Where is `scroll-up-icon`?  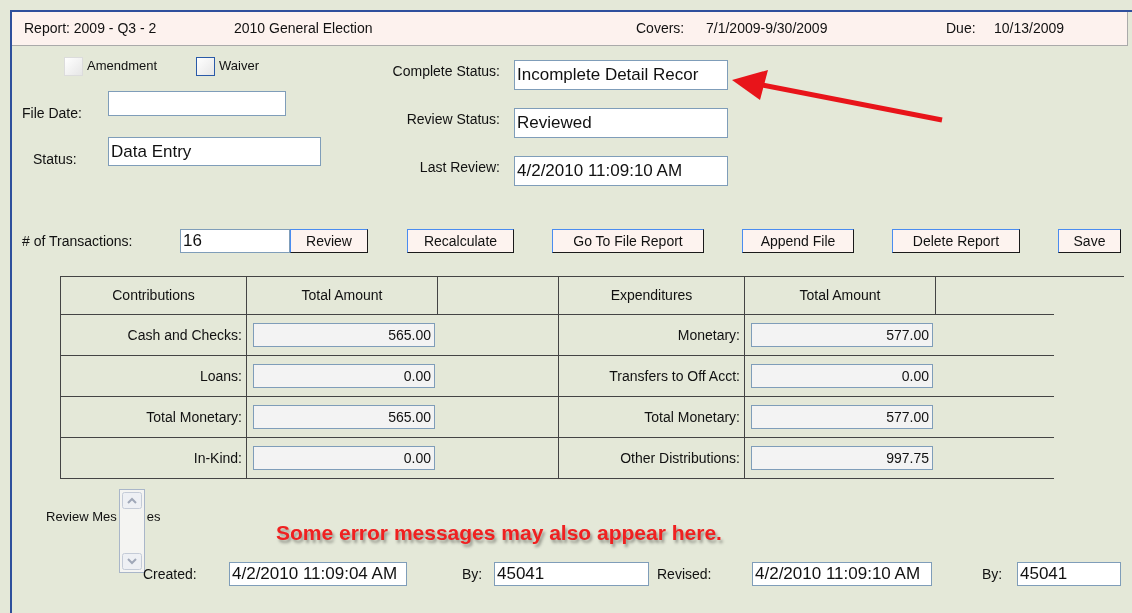 scroll-up-icon is located at coordinates (131, 500).